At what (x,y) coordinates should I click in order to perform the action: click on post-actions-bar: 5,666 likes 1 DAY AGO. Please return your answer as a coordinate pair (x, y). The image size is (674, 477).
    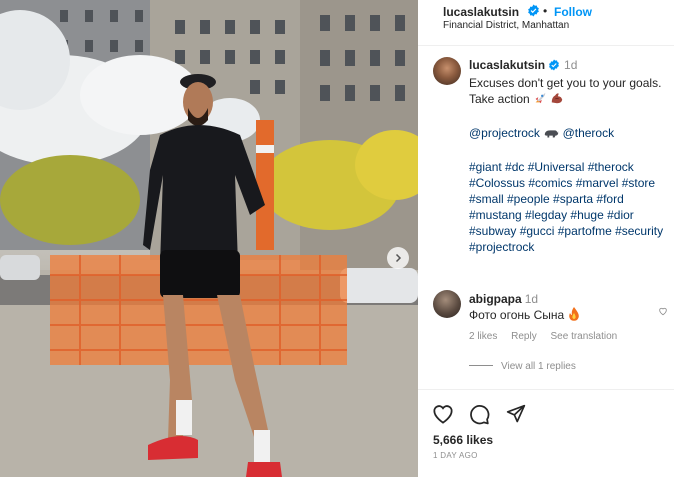
    Looking at the image, I should click on (546, 433).